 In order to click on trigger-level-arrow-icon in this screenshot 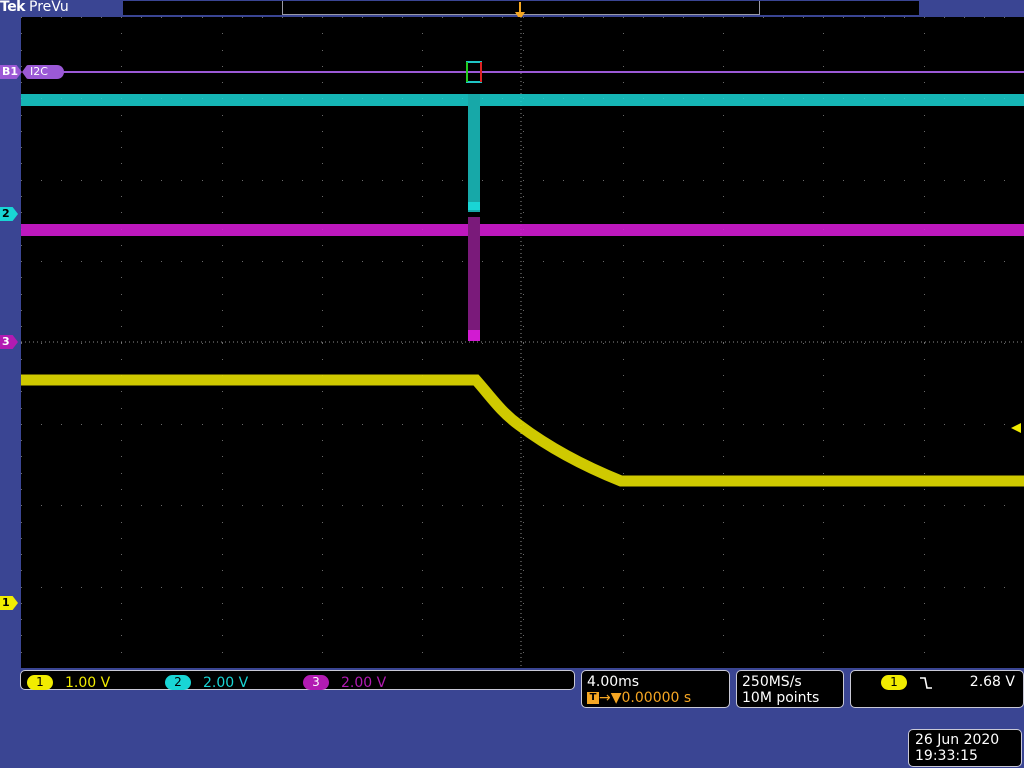, I will do `click(1016, 428)`.